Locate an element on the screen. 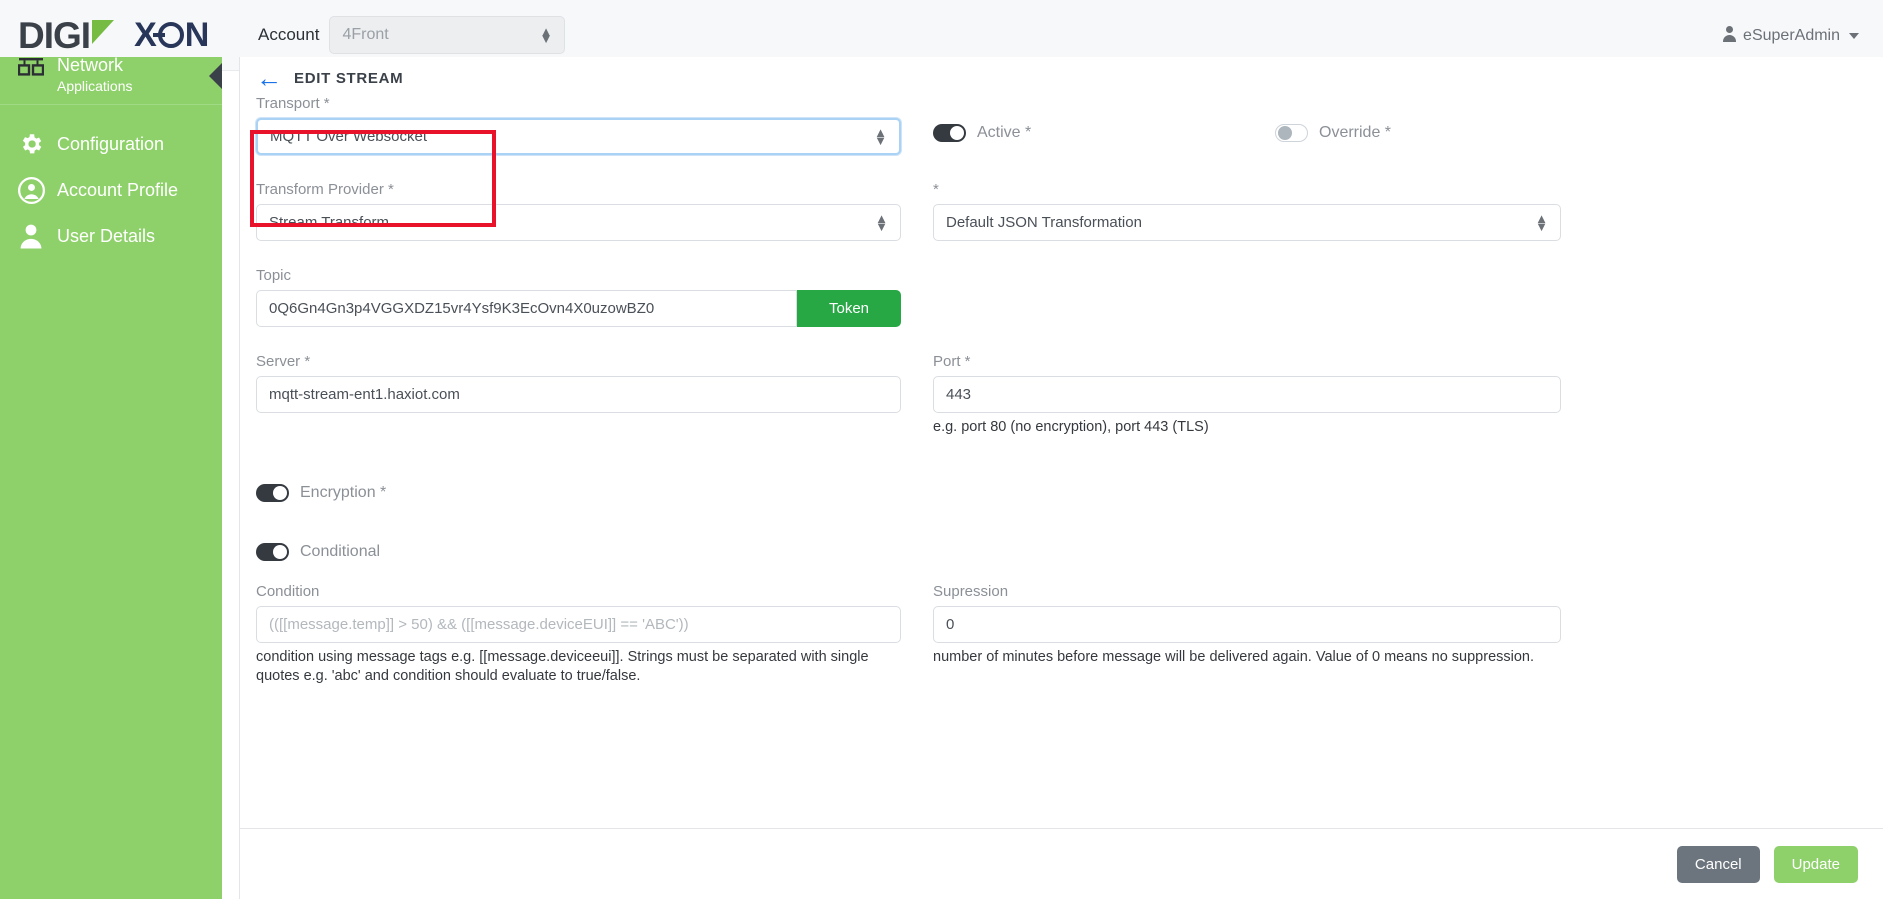  sidebar-item-configuration: Configuration is located at coordinates (111, 144).